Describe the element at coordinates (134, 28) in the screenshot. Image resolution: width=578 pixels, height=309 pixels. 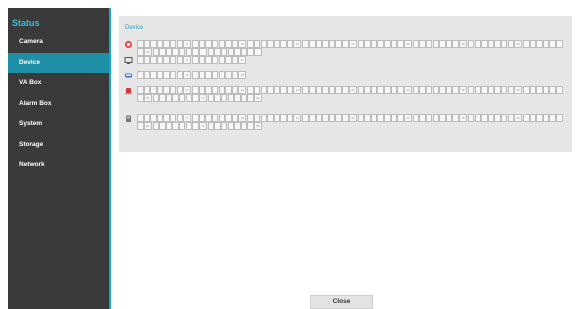
I see `panel-title: Device` at that location.